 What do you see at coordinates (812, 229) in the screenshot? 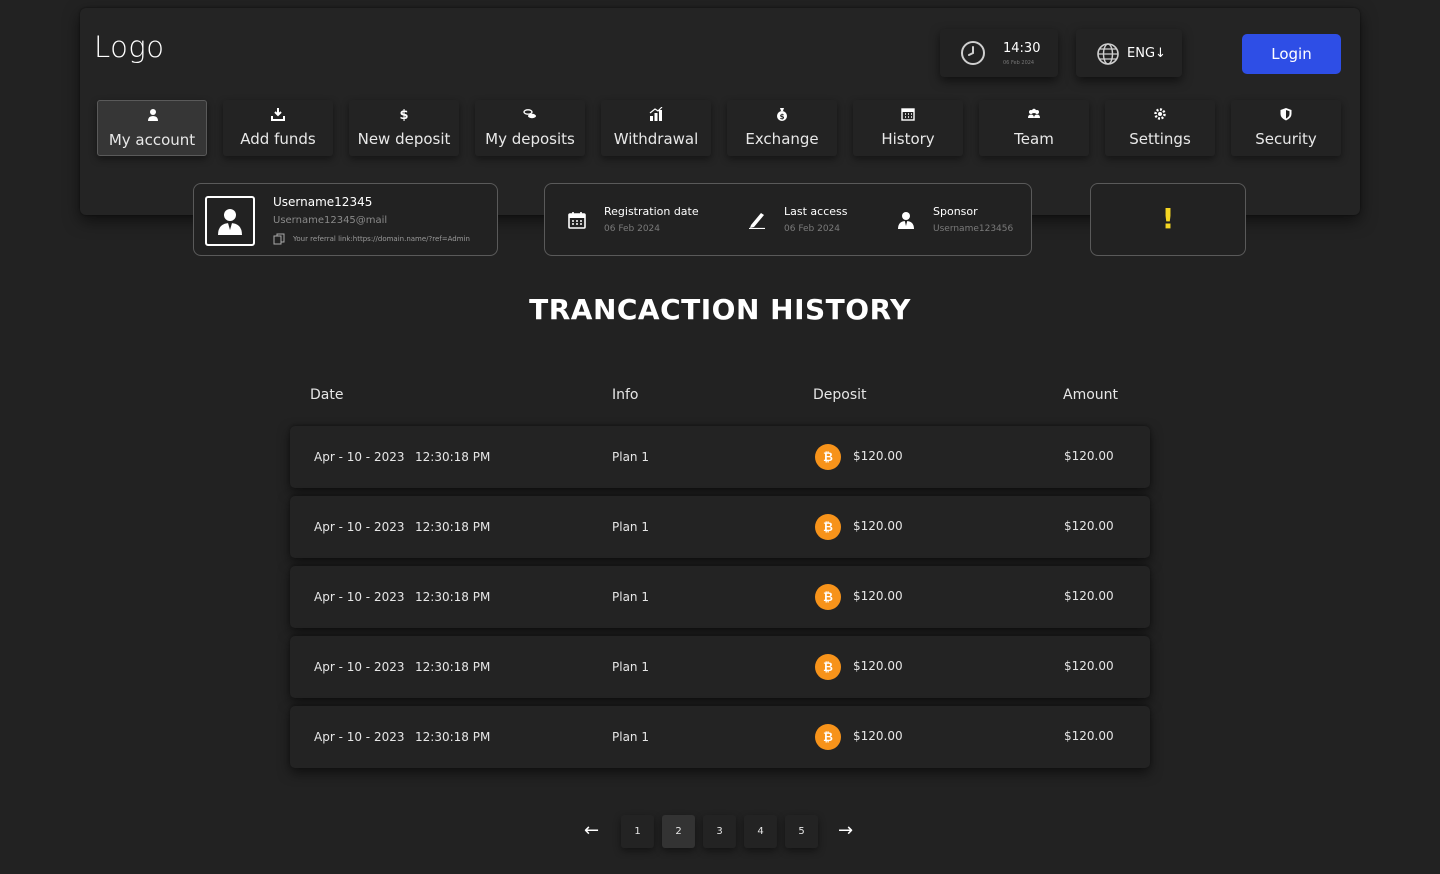
I see `last-access-value: 06 Feb 2024` at bounding box center [812, 229].